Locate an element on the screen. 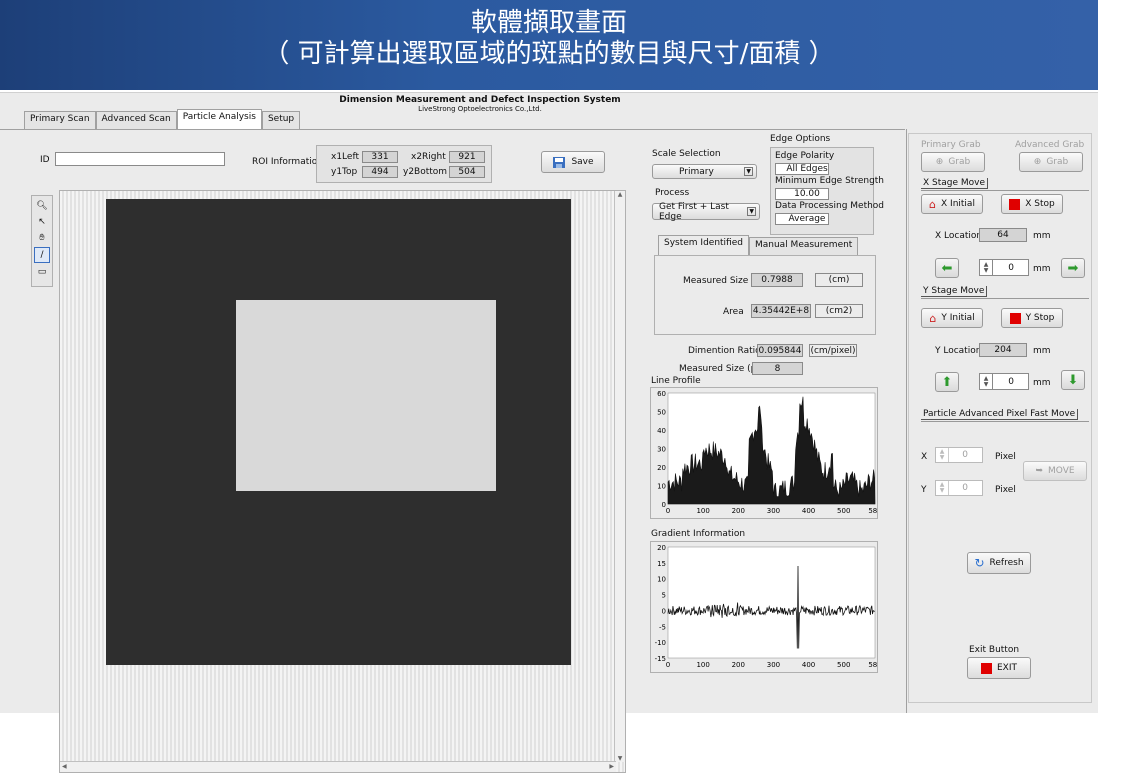  y-pixel-field: ▲ ▼ 0 is located at coordinates (959, 488).